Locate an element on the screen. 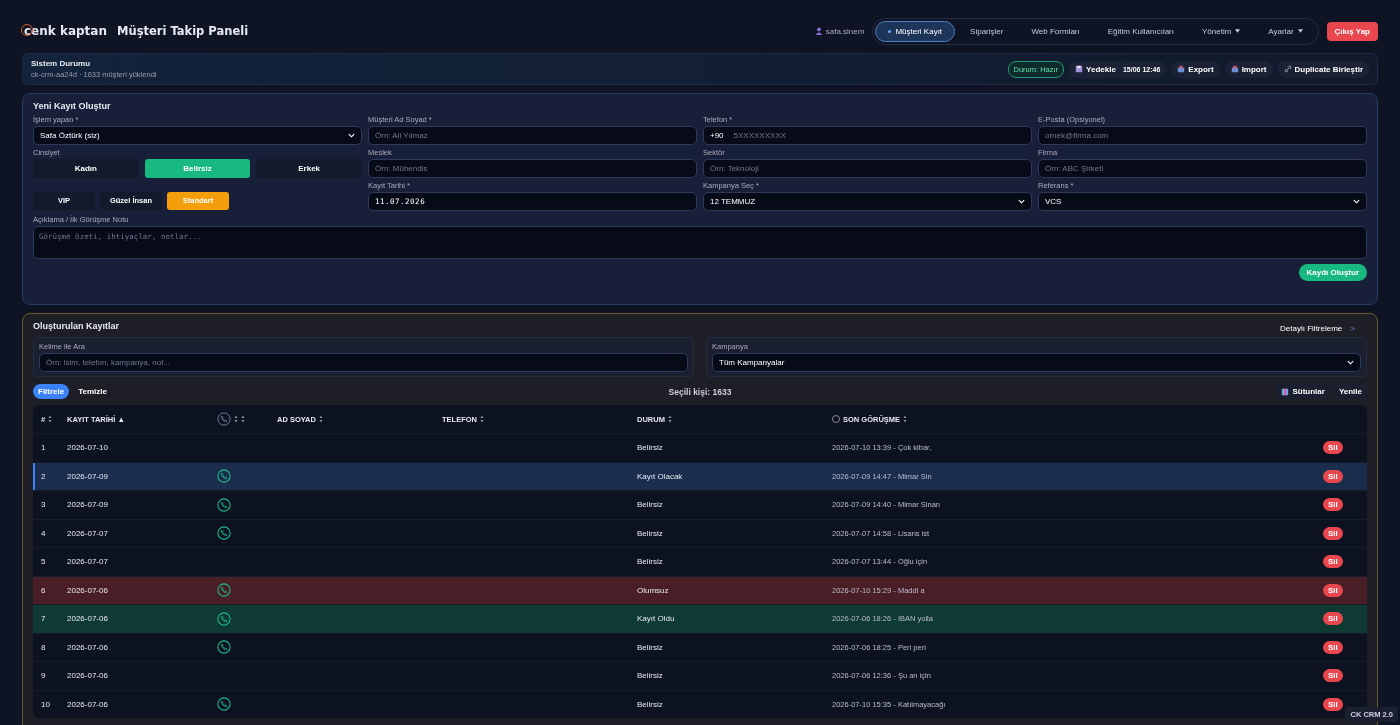 This screenshot has height=725, width=1400. columns-button: Sütunlar is located at coordinates (1303, 391).